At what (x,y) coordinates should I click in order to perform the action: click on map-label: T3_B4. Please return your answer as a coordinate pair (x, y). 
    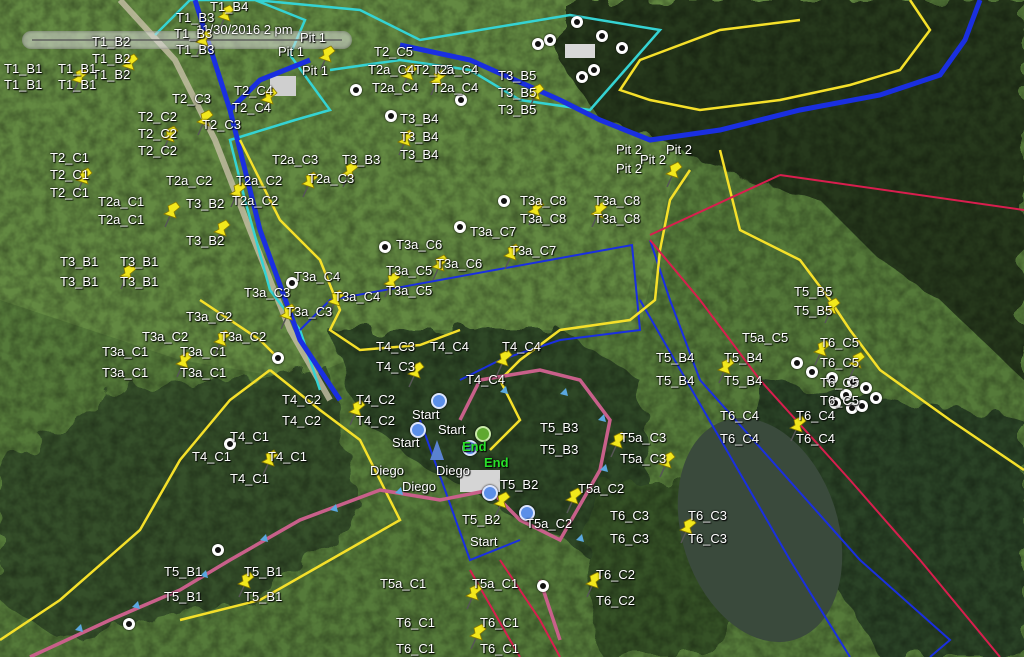
    Looking at the image, I should click on (419, 136).